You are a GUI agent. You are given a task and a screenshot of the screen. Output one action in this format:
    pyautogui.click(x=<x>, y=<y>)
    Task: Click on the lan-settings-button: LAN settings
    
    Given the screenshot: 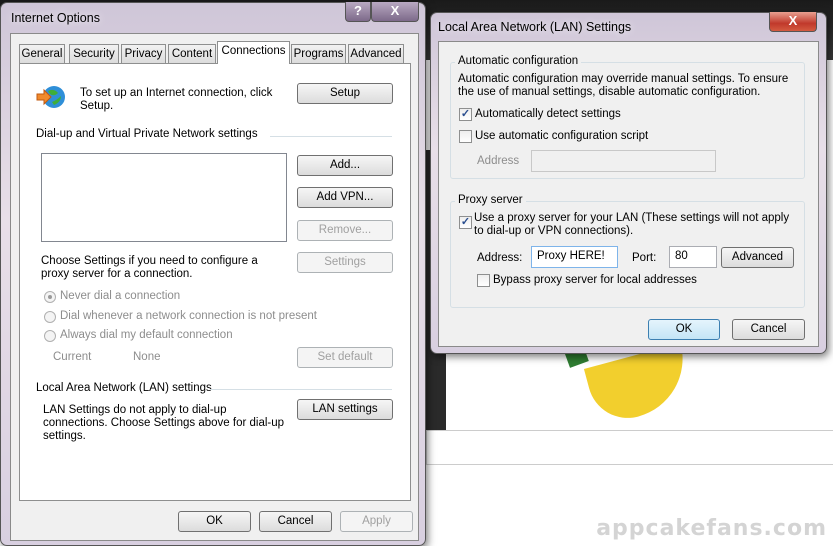 What is the action you would take?
    pyautogui.click(x=345, y=409)
    